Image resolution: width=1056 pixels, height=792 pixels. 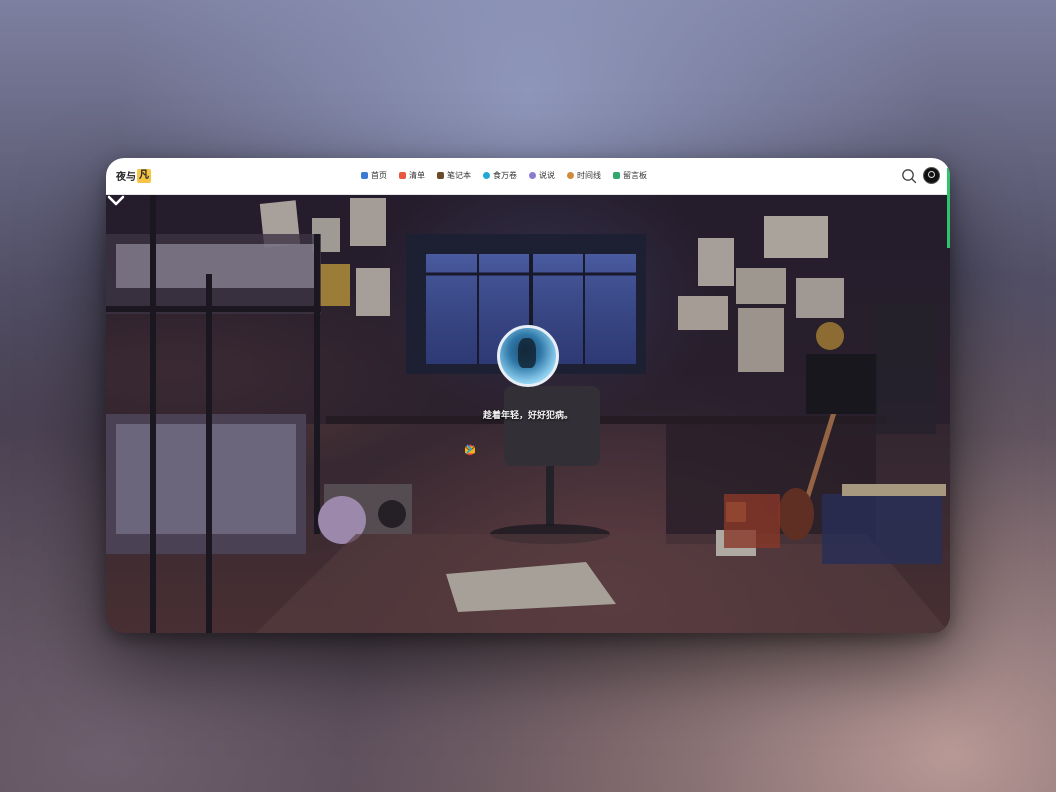 I want to click on email-link, so click(x=516, y=451).